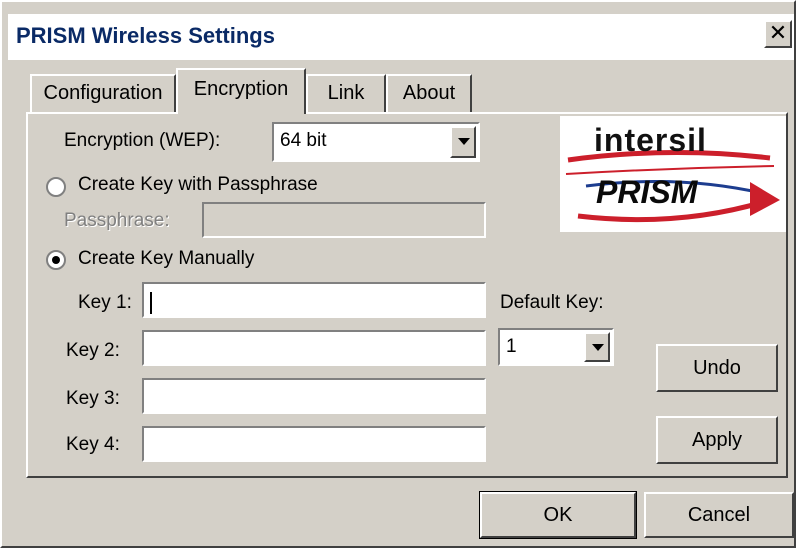 Image resolution: width=796 pixels, height=548 pixels. Describe the element at coordinates (93, 350) in the screenshot. I see `key2-label: Key 2:` at that location.